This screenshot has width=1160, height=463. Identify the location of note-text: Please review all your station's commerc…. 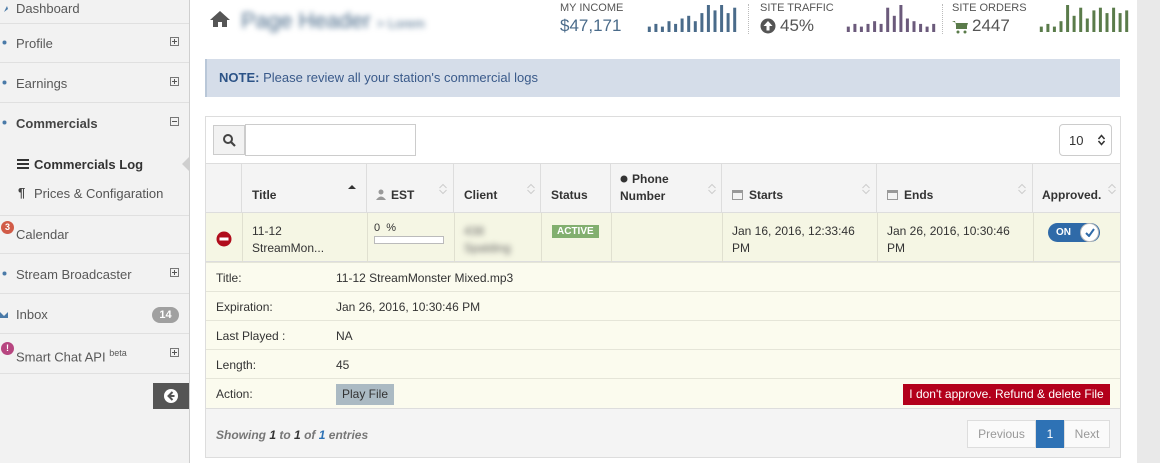
(400, 77).